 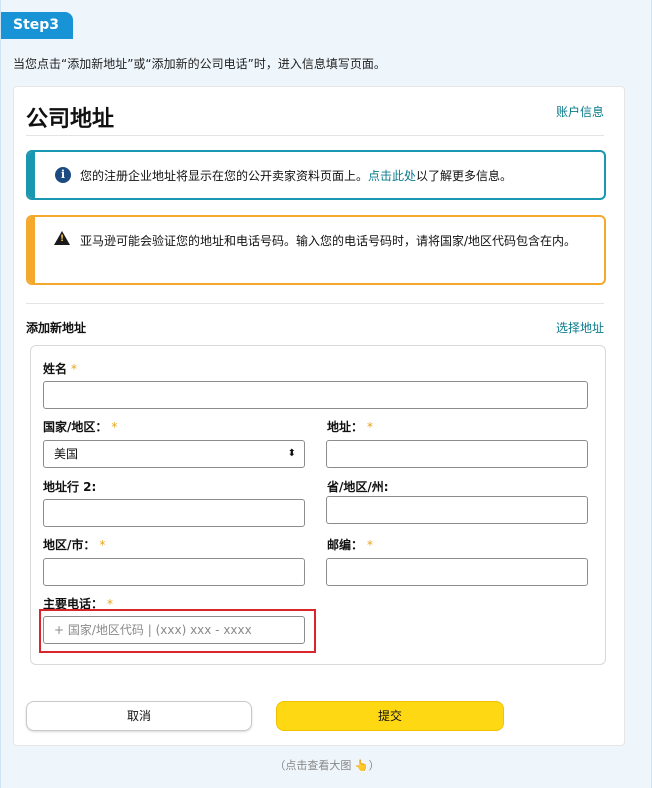 What do you see at coordinates (291, 453) in the screenshot?
I see `select-arrows-icon: ⬍` at bounding box center [291, 453].